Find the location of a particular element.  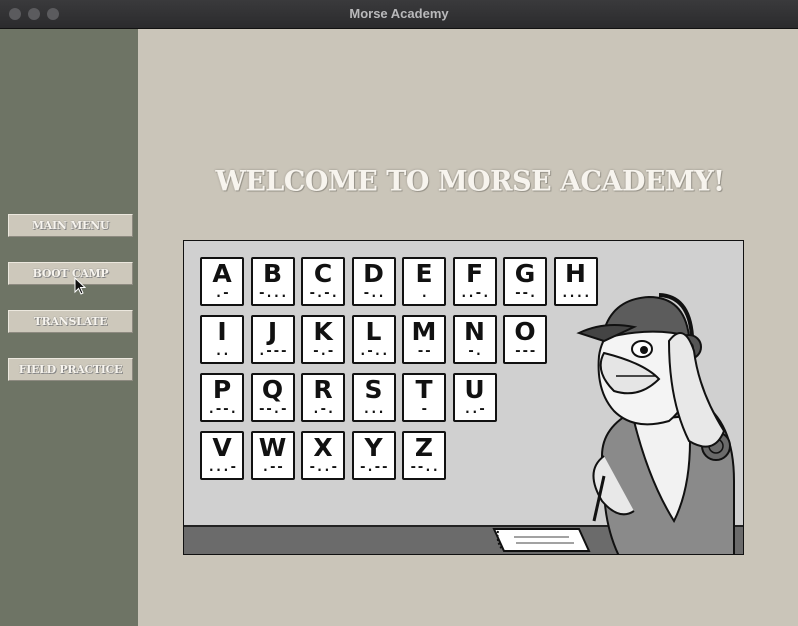

morse-card: Q --.- is located at coordinates (272, 397).